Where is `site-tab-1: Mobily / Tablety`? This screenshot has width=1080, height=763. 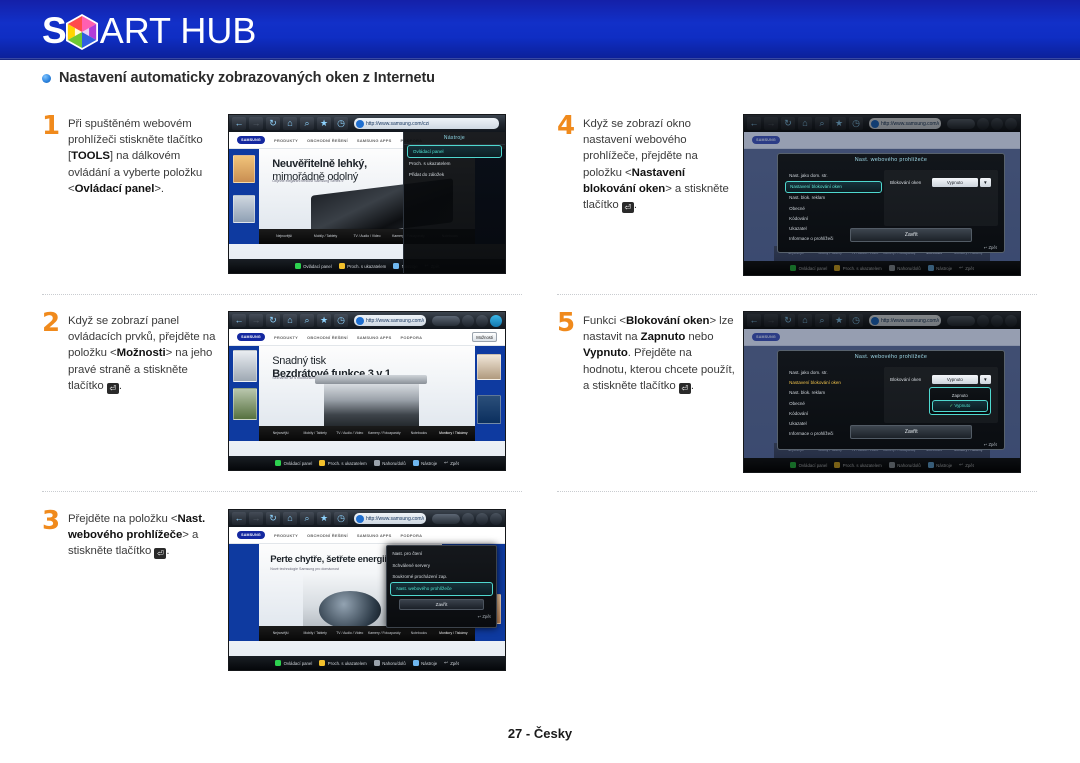 site-tab-1: Mobily / Tablety is located at coordinates (325, 236).